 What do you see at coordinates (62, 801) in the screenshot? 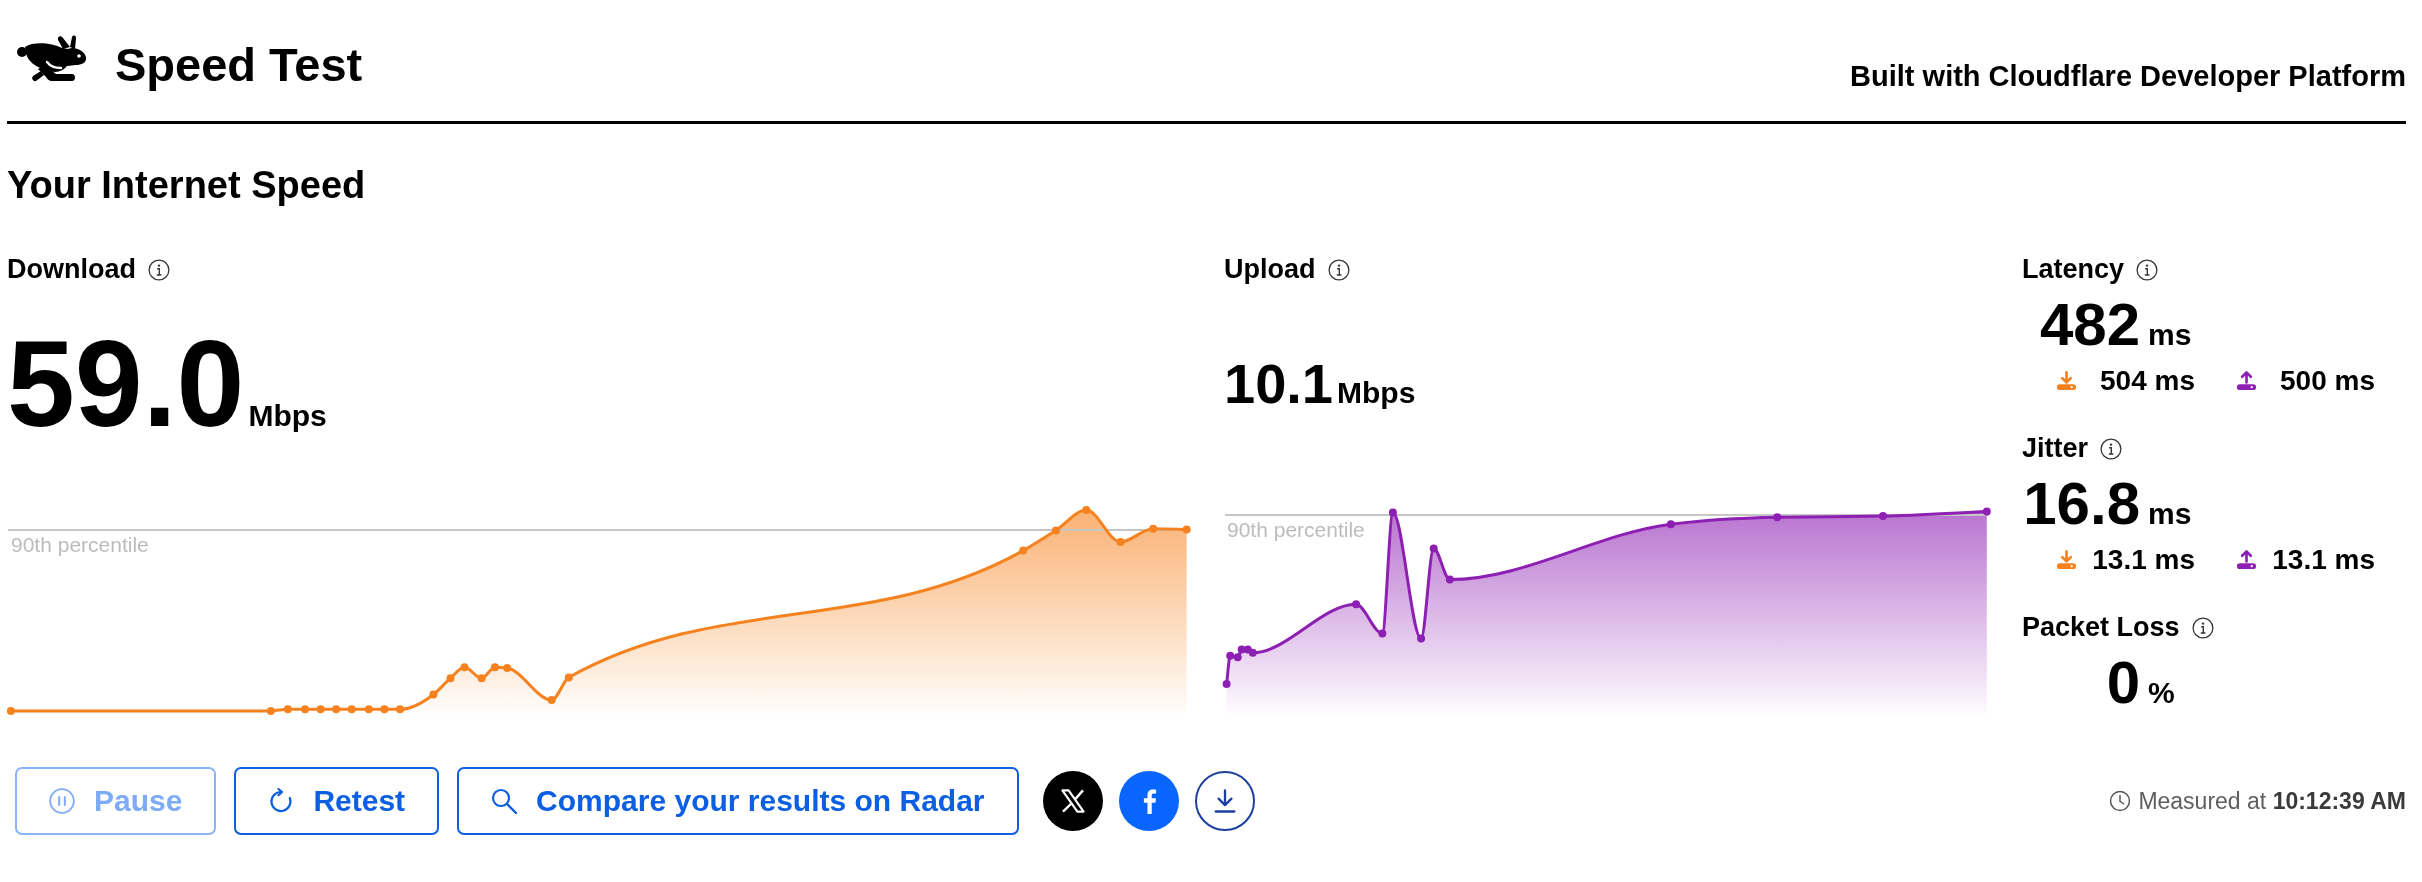
I see `pause-icon` at bounding box center [62, 801].